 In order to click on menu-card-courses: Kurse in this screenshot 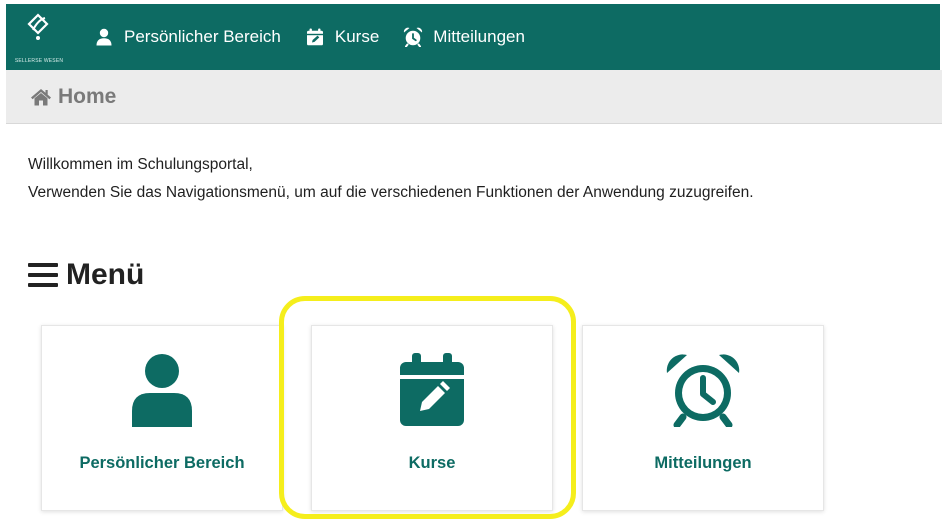, I will do `click(432, 418)`.